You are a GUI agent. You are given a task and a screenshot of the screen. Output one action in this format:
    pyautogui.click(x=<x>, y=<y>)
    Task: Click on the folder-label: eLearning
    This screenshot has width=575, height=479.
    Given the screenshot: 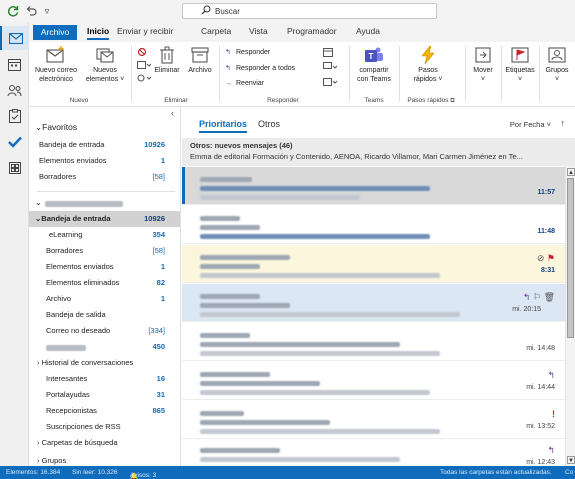 What is the action you would take?
    pyautogui.click(x=66, y=234)
    